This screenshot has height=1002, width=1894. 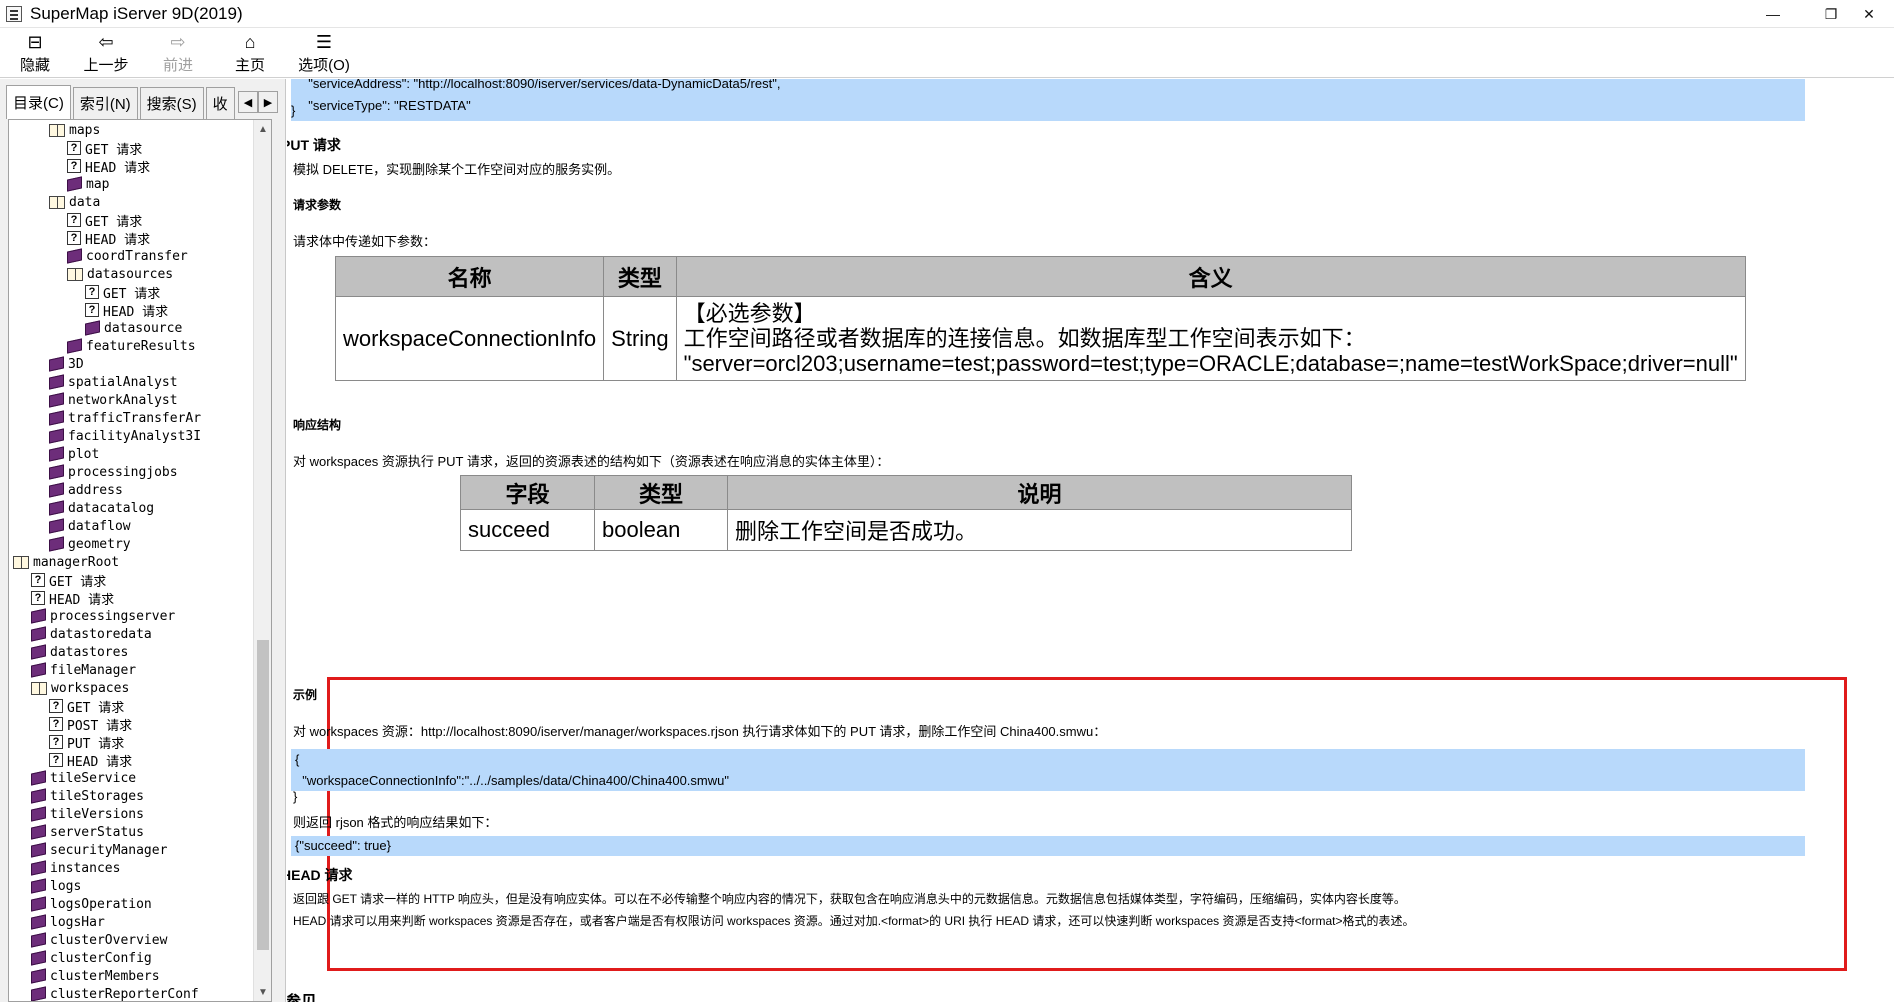 What do you see at coordinates (324, 53) in the screenshot?
I see `options-button: ☰ 选项(O)` at bounding box center [324, 53].